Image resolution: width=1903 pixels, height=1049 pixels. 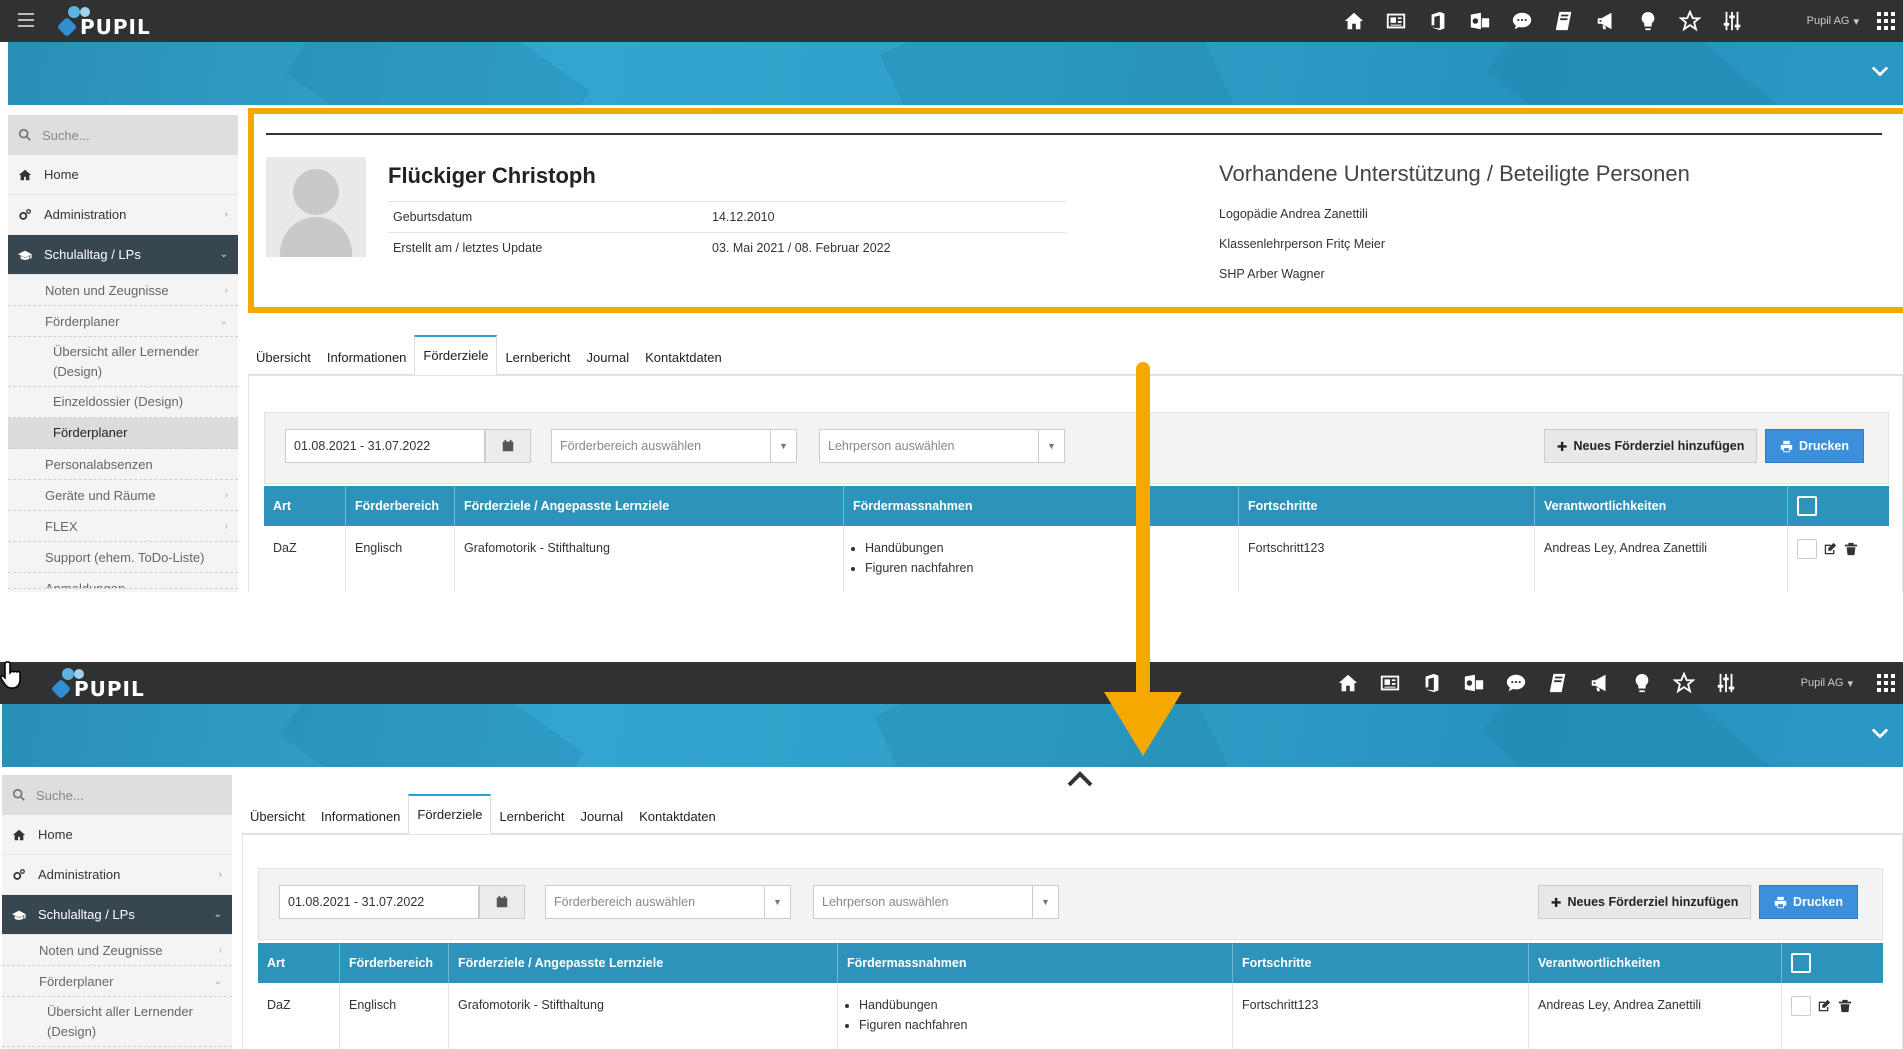 I want to click on sidebar-item-geraete: Geräte und Räume ›, so click(x=123, y=495).